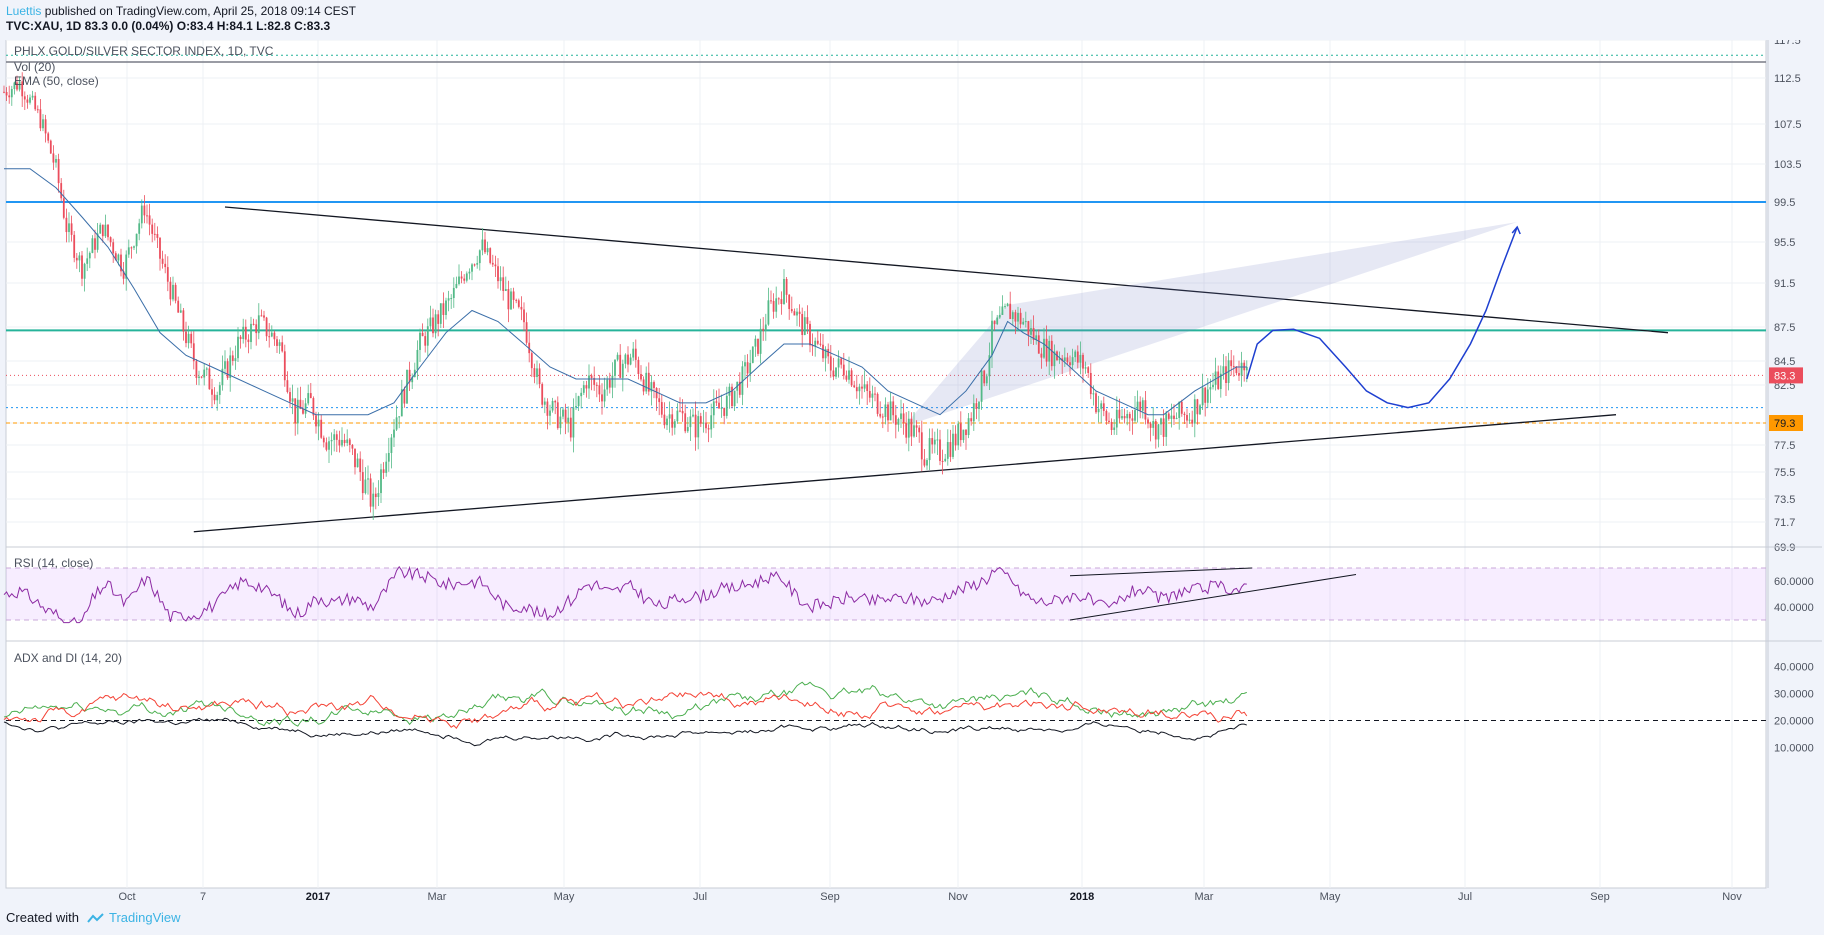 The height and width of the screenshot is (935, 1824). I want to click on tradingview-brand: TradingView, so click(134, 917).